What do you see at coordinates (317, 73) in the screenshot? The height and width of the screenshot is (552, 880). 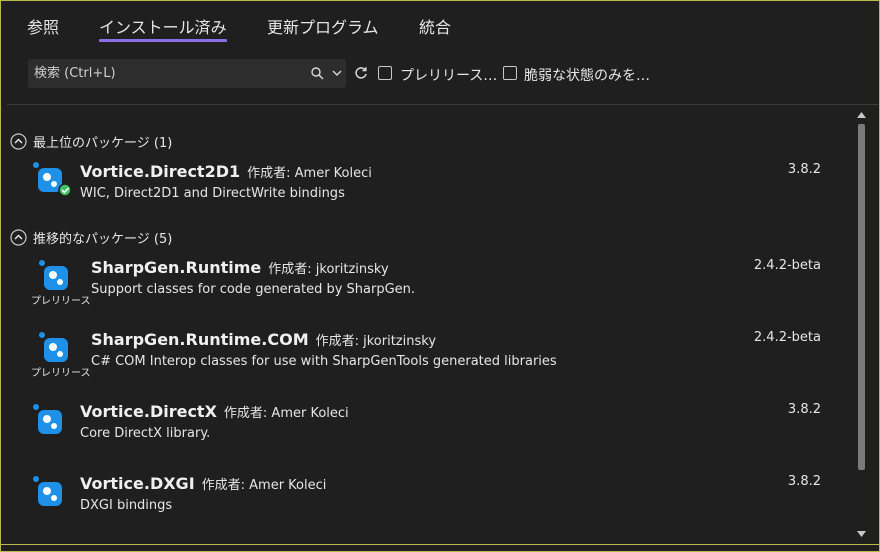 I see `search-icon` at bounding box center [317, 73].